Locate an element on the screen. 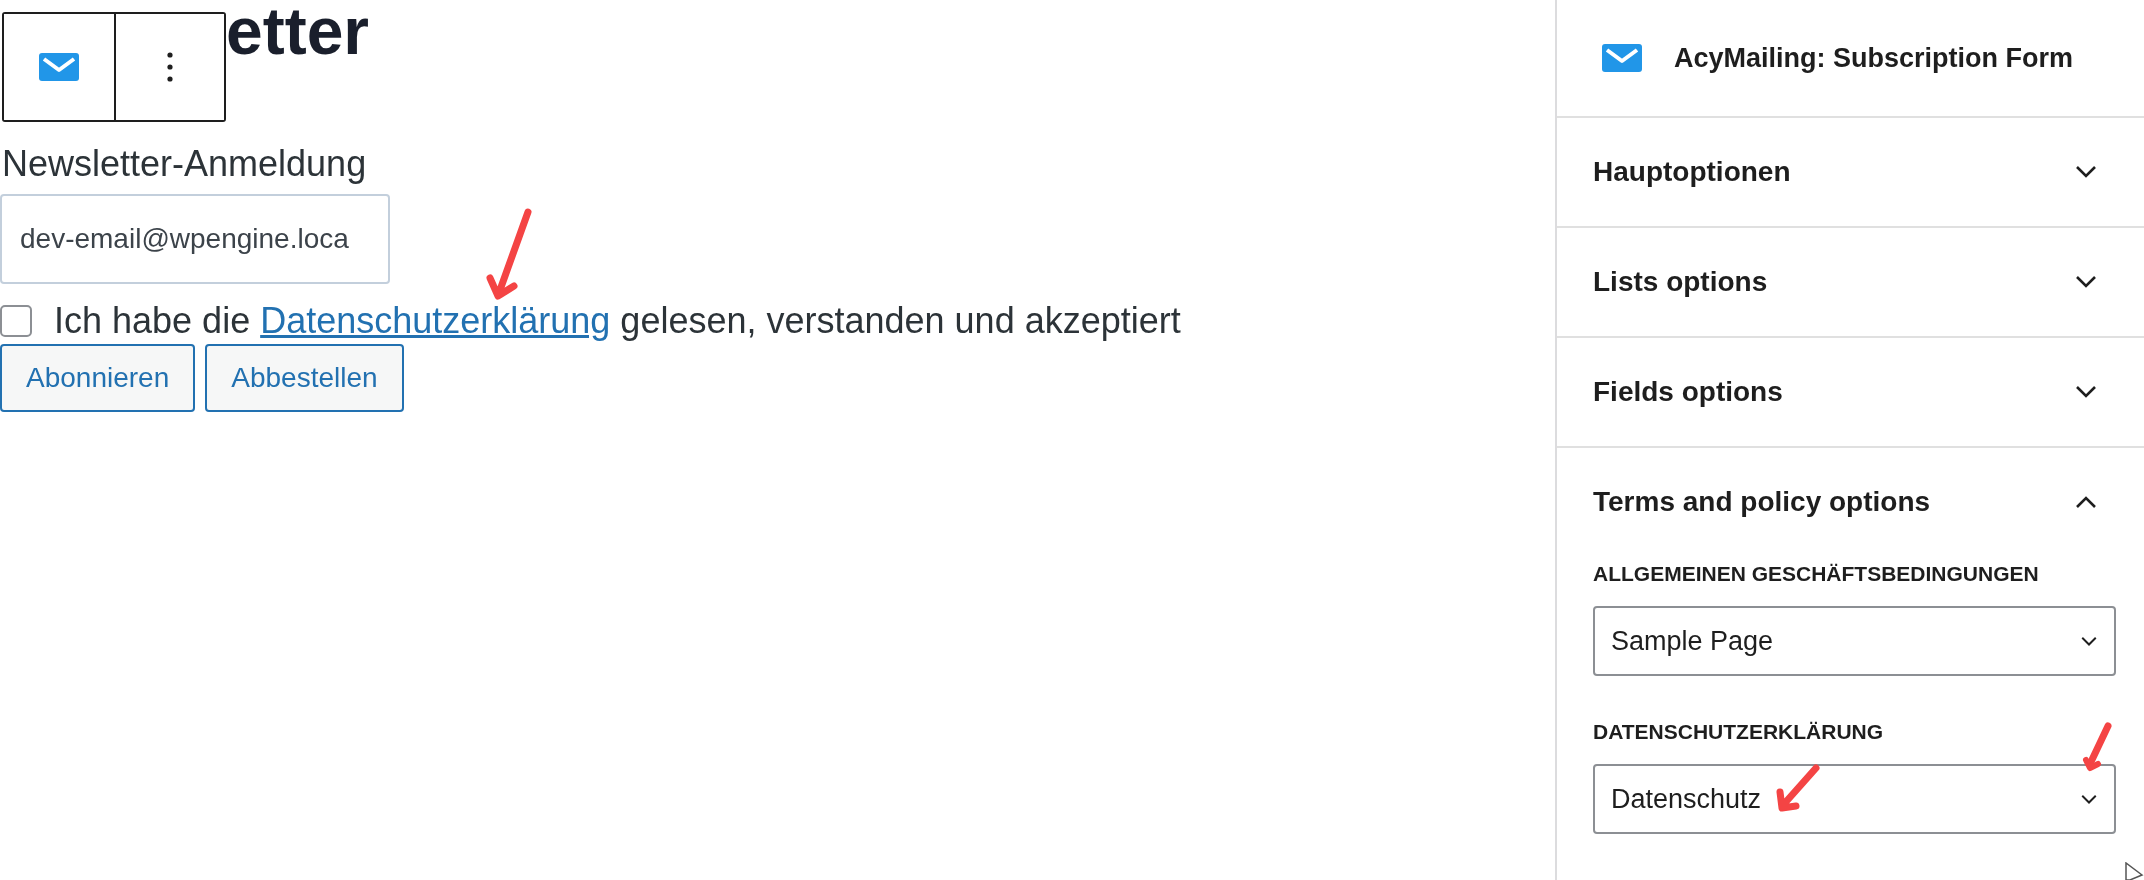  privacy-link: Datenschutzerklärung is located at coordinates (435, 320).